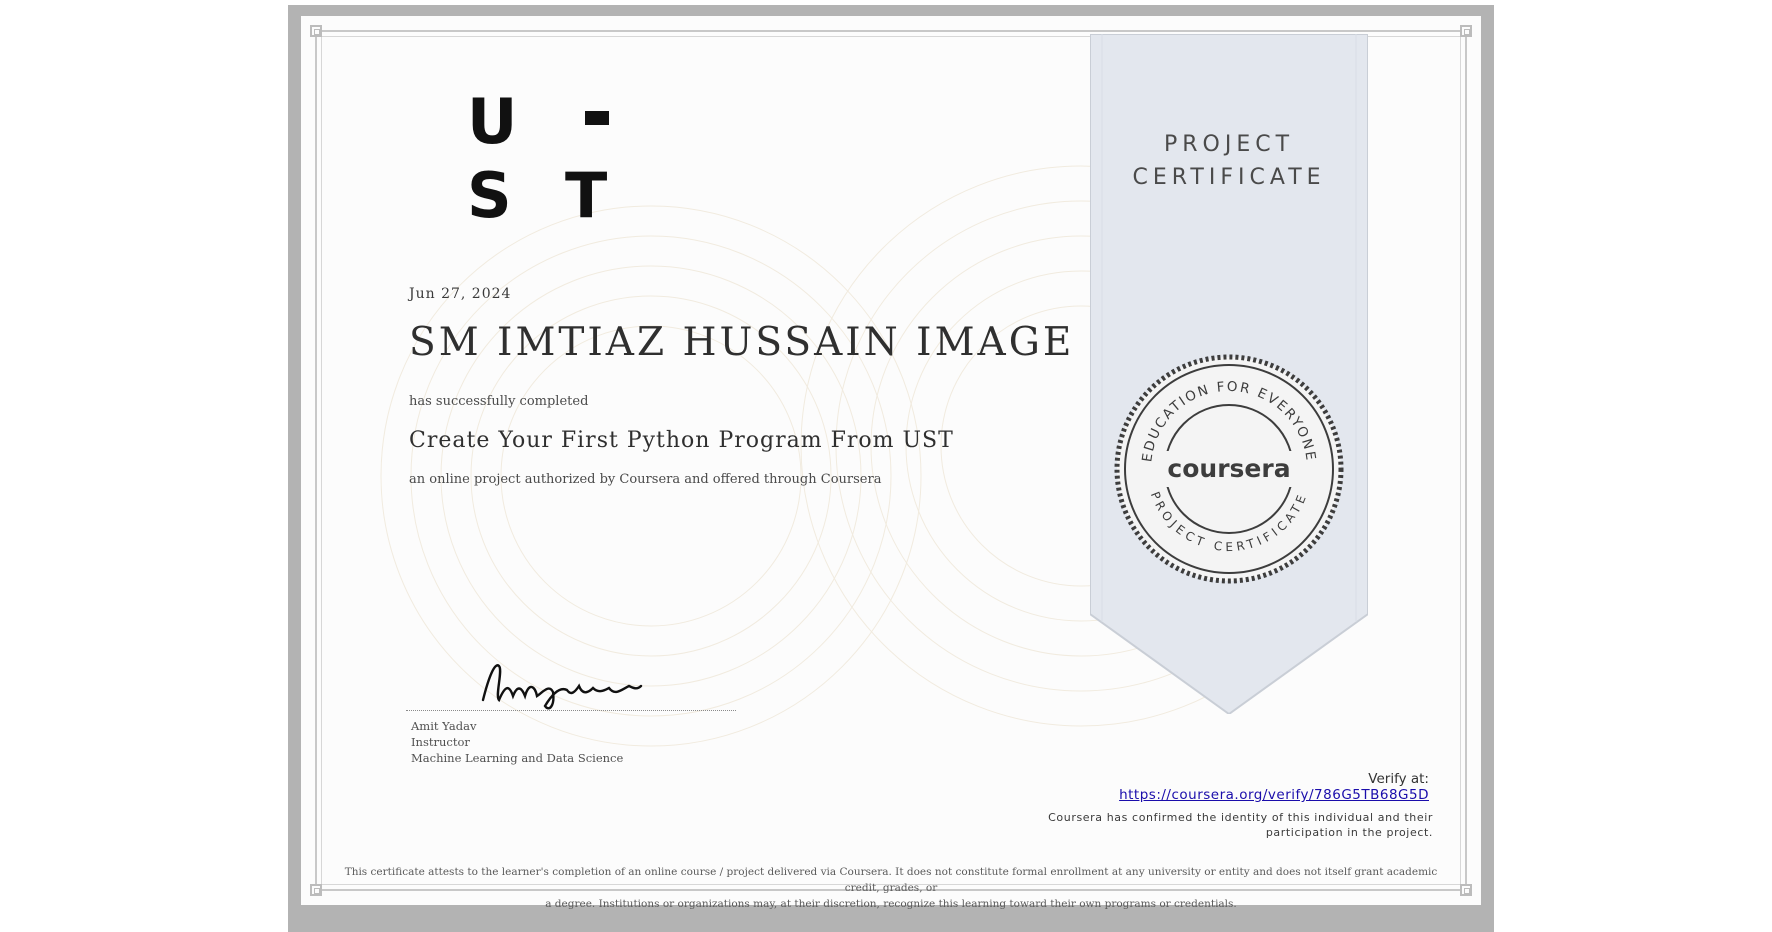 The width and height of the screenshot is (1772, 932). What do you see at coordinates (492, 127) in the screenshot?
I see `svg-text: U` at bounding box center [492, 127].